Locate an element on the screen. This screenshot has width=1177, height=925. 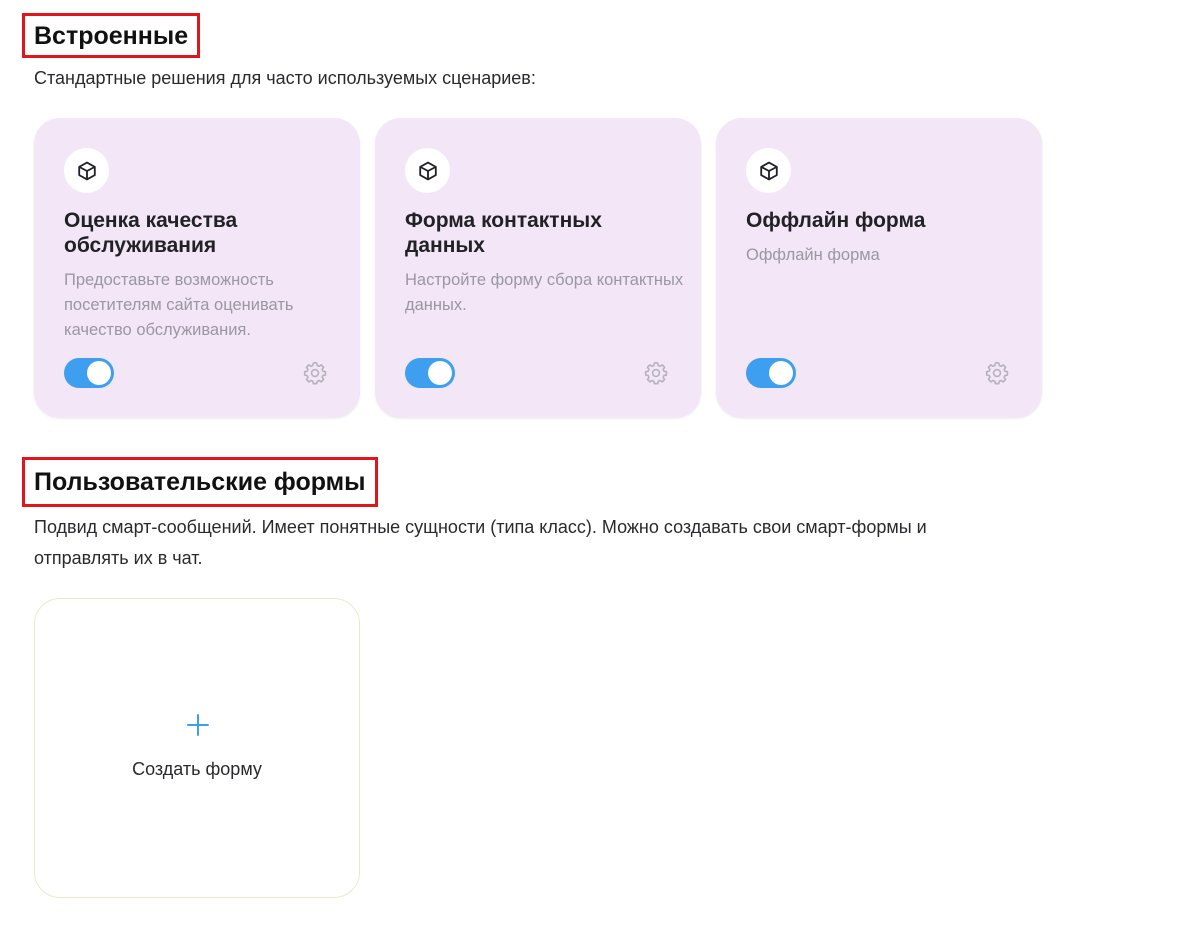
plus-icon is located at coordinates (198, 725).